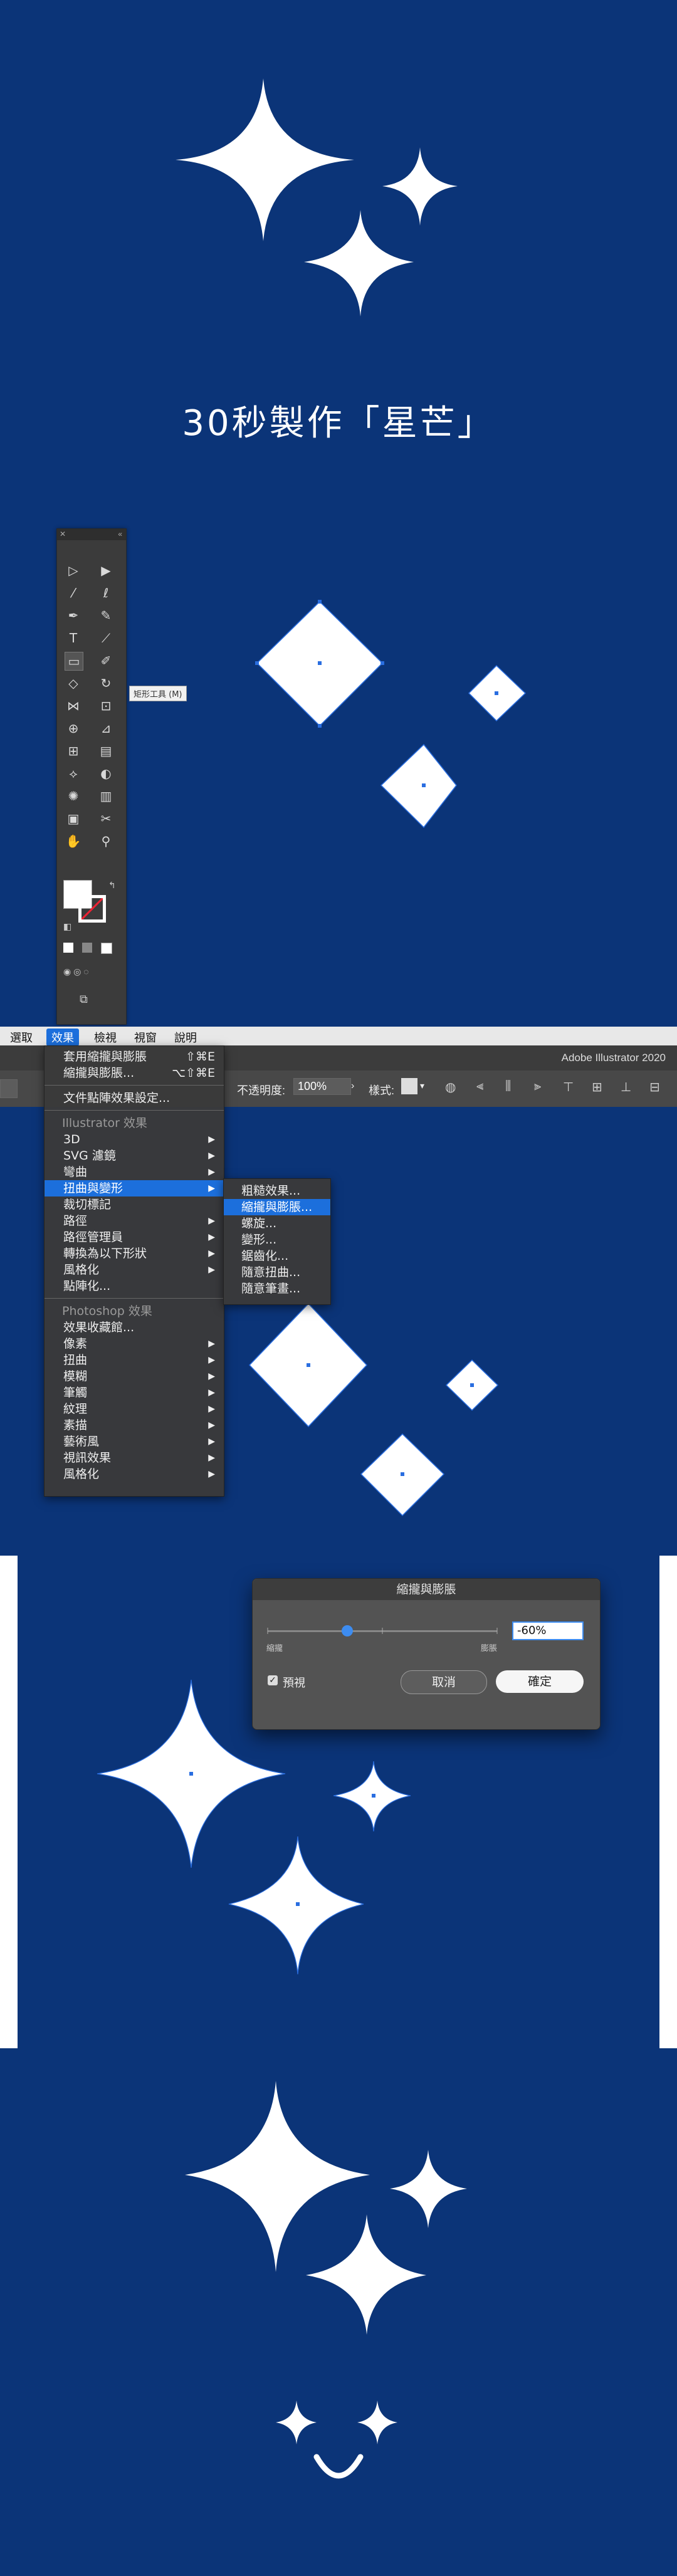 The image size is (677, 2576). What do you see at coordinates (107, 1311) in the screenshot?
I see `menu-group-photoshop: Photoshop 效果` at bounding box center [107, 1311].